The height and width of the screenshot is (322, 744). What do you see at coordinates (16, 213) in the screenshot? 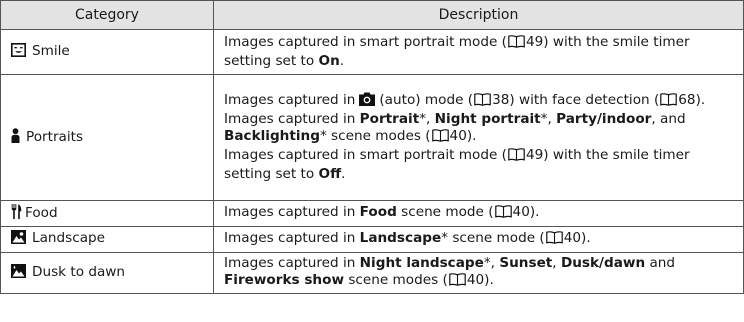
I see `fork-knife-icon` at bounding box center [16, 213].